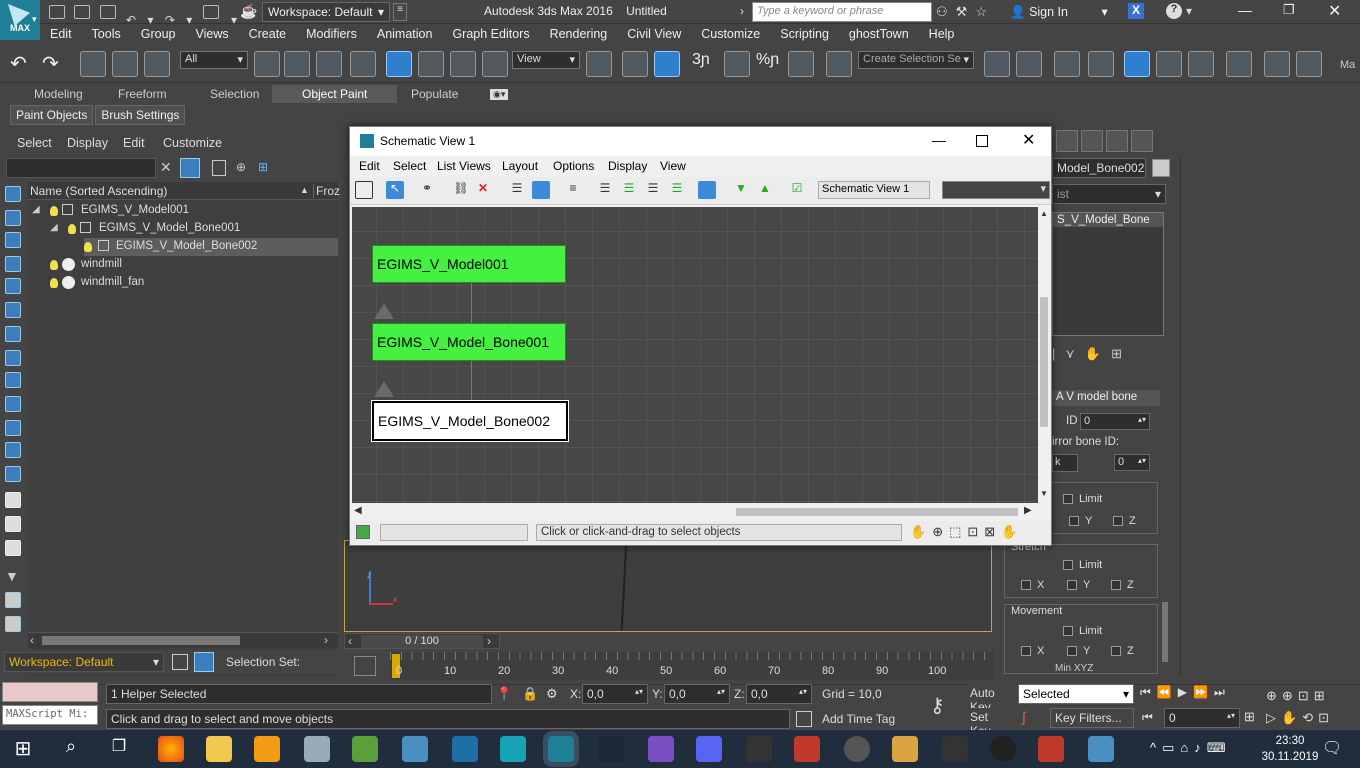  I want to click on id-spinner: 0 ▴▾, so click(1115, 421).